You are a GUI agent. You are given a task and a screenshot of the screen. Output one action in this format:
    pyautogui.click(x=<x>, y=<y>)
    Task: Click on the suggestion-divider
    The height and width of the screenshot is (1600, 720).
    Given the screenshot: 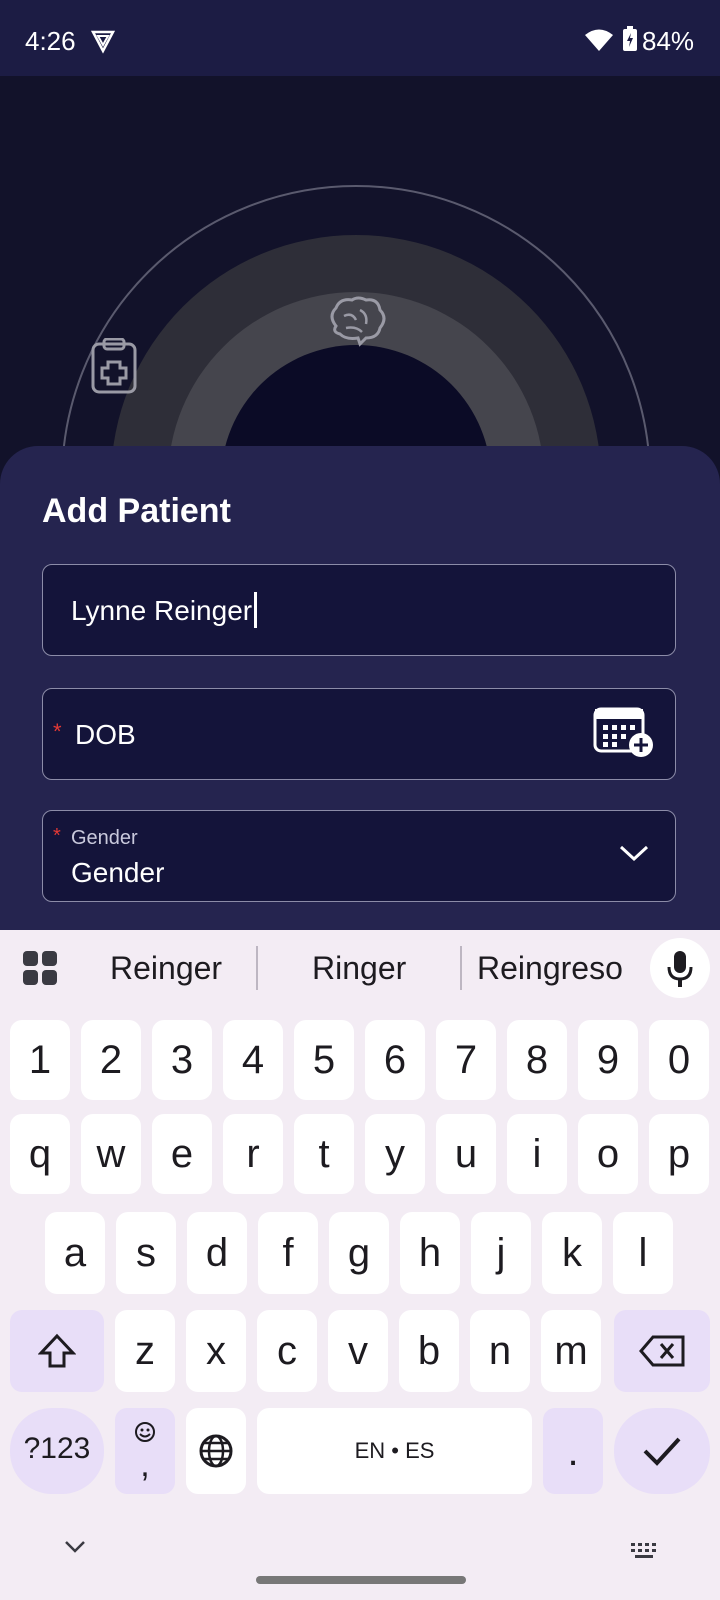 What is the action you would take?
    pyautogui.click(x=257, y=968)
    